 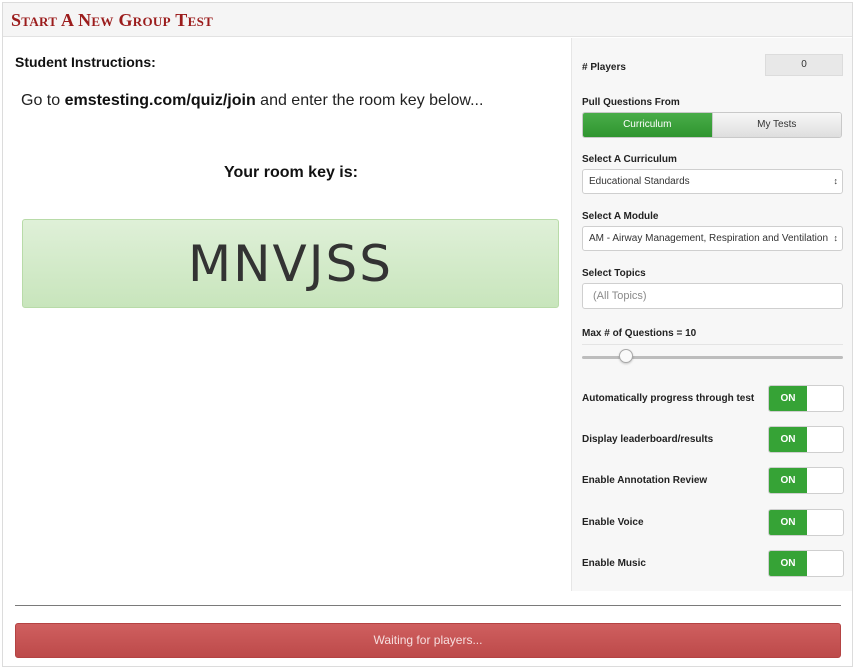 What do you see at coordinates (629, 159) in the screenshot?
I see `curriculum-label: Select A Curriculum` at bounding box center [629, 159].